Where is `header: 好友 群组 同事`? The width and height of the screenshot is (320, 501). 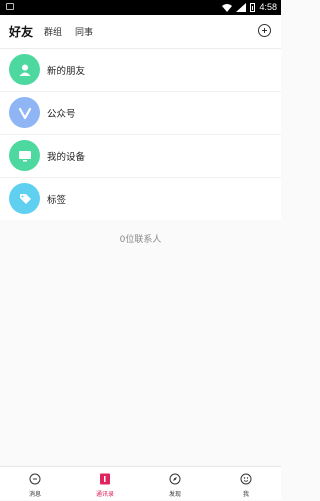
header: 好友 群组 同事 is located at coordinates (140, 32).